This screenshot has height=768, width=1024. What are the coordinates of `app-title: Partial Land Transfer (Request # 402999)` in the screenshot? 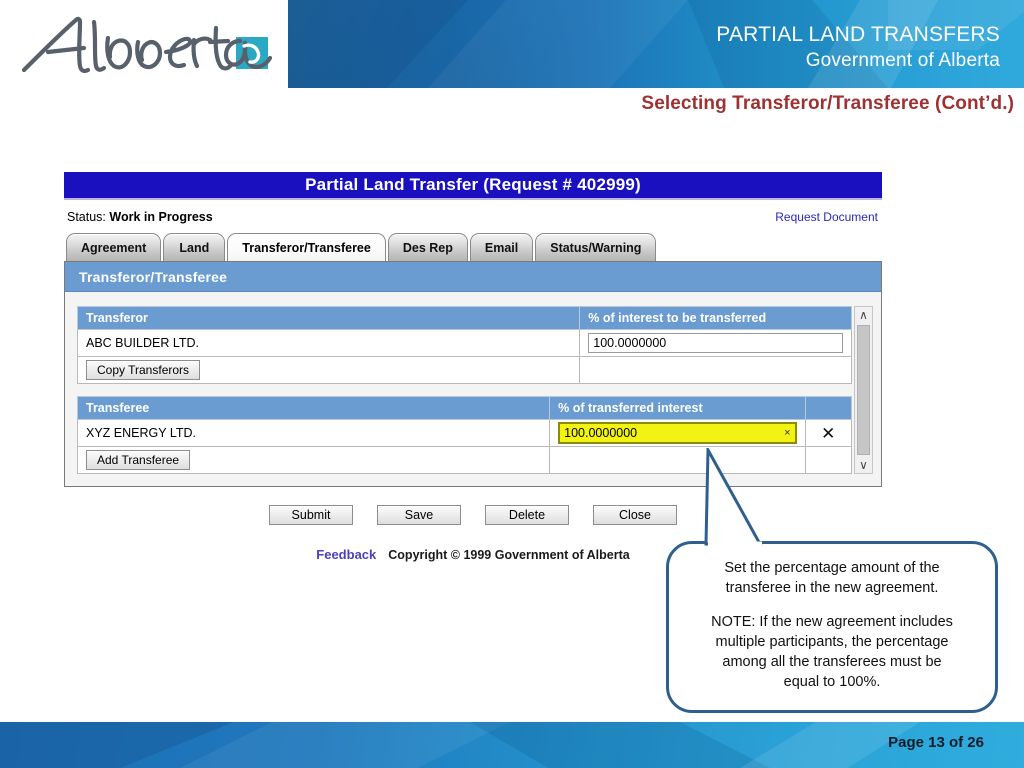 It's located at (473, 184).